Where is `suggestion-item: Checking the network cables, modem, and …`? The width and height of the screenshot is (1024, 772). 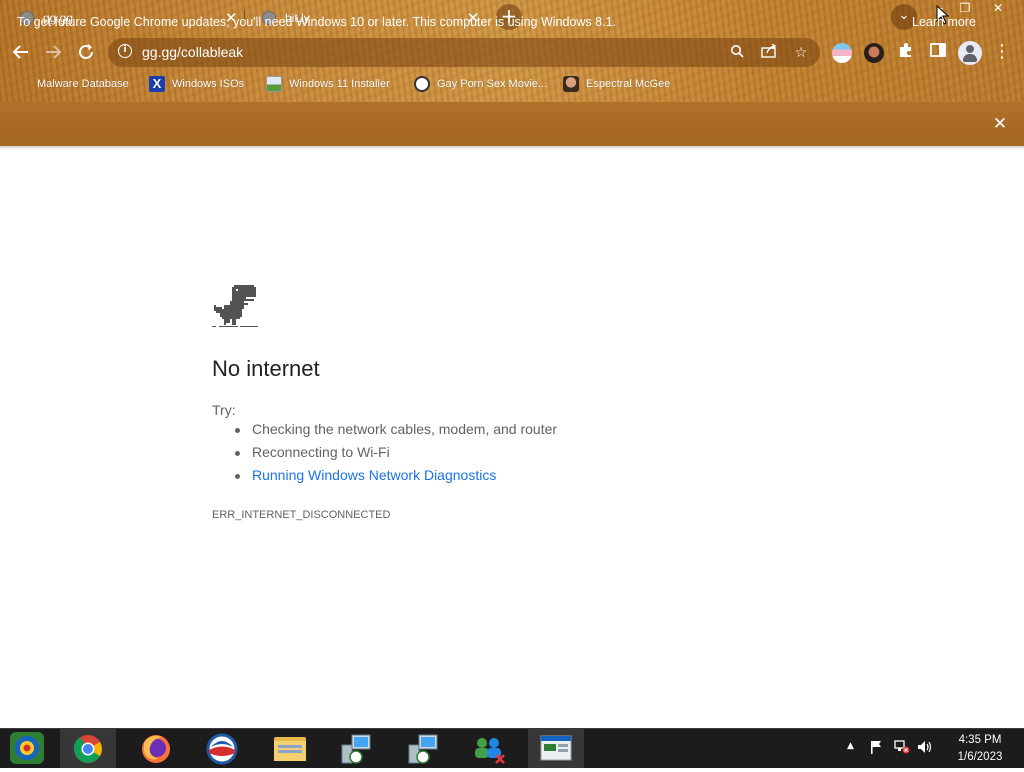
suggestion-item: Checking the network cables, modem, and … is located at coordinates (395, 429).